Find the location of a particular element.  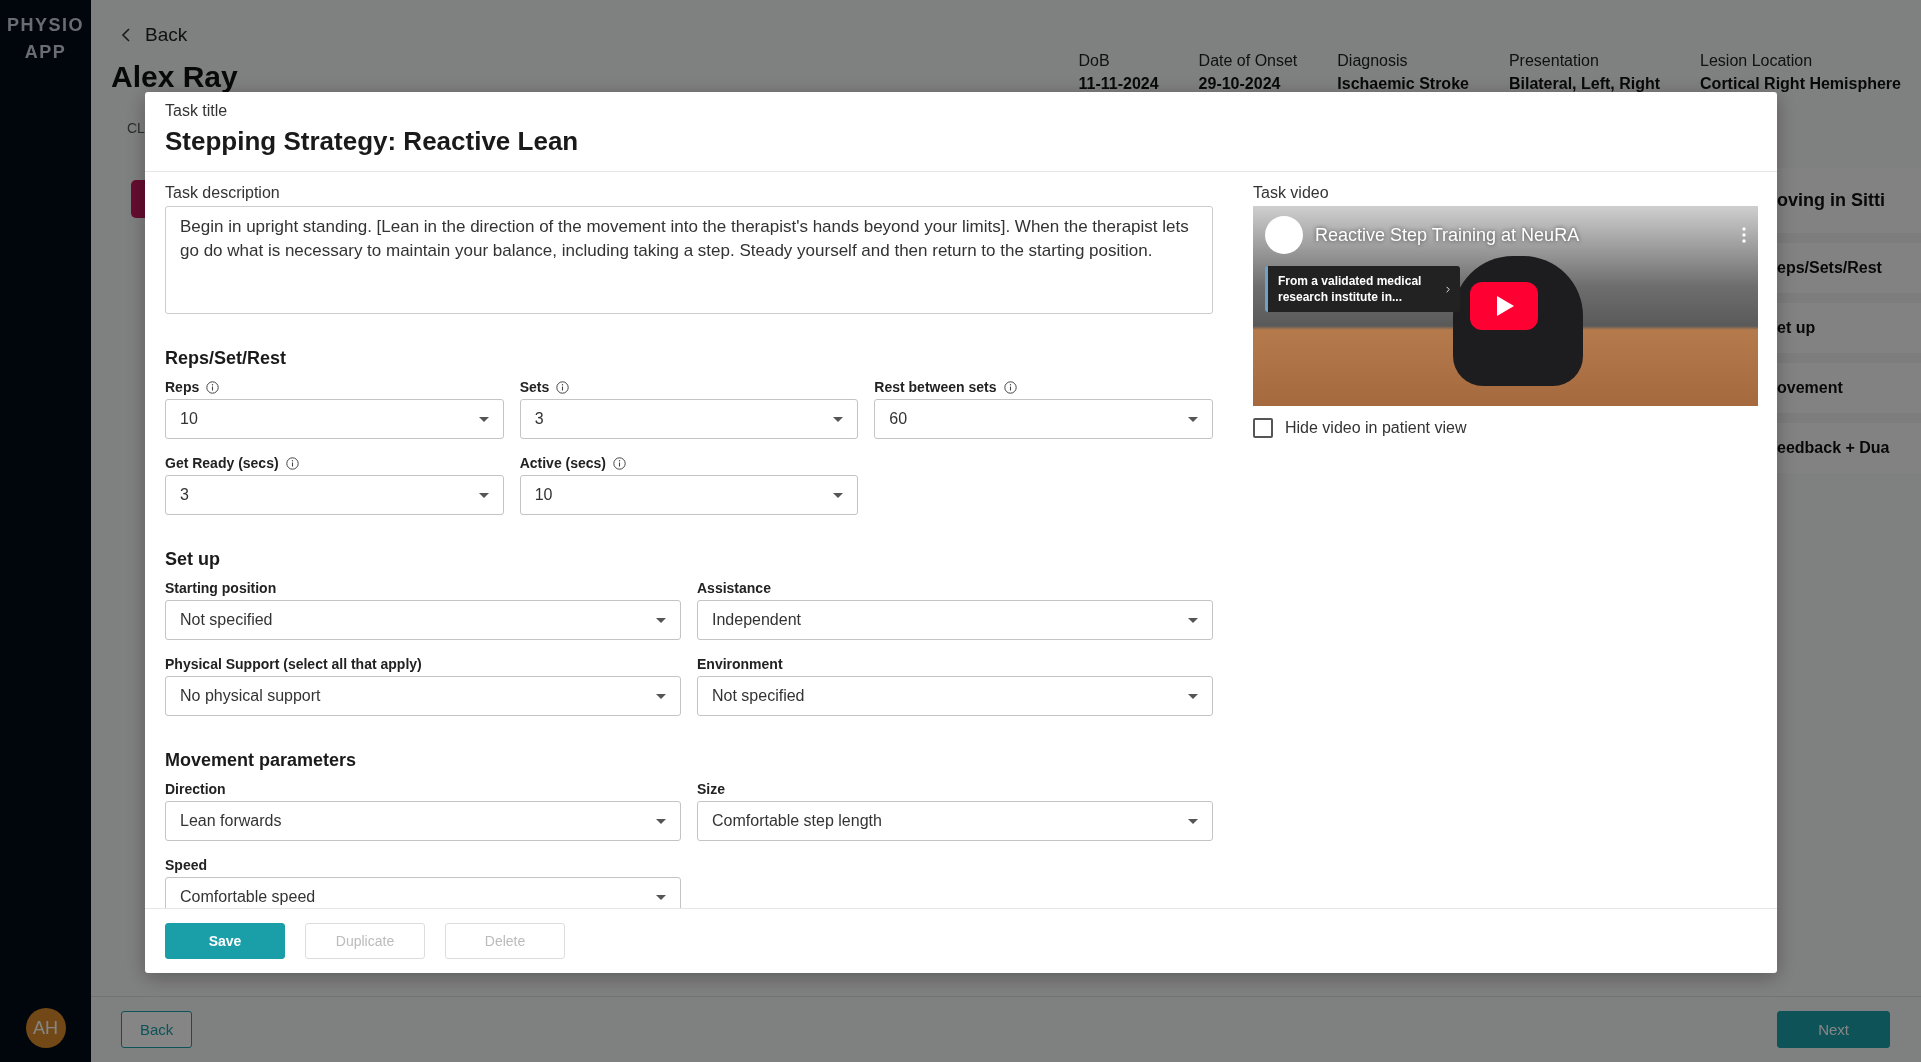

field-label: Task video is located at coordinates (1291, 193).